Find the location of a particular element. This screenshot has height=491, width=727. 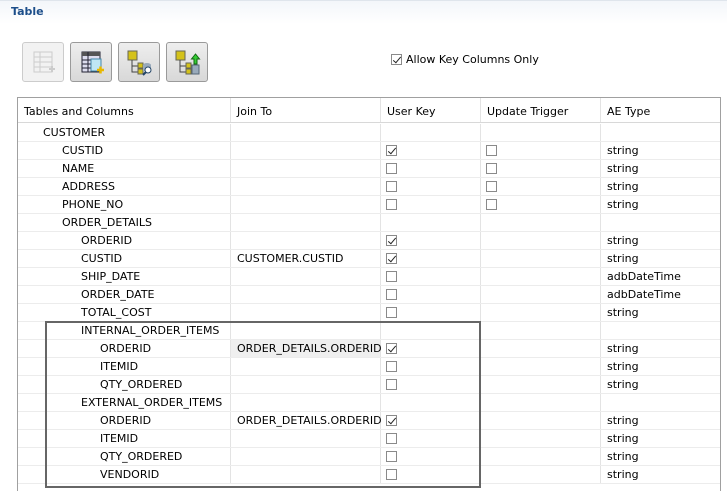

table-row: VENDORID string is located at coordinates (369, 475).